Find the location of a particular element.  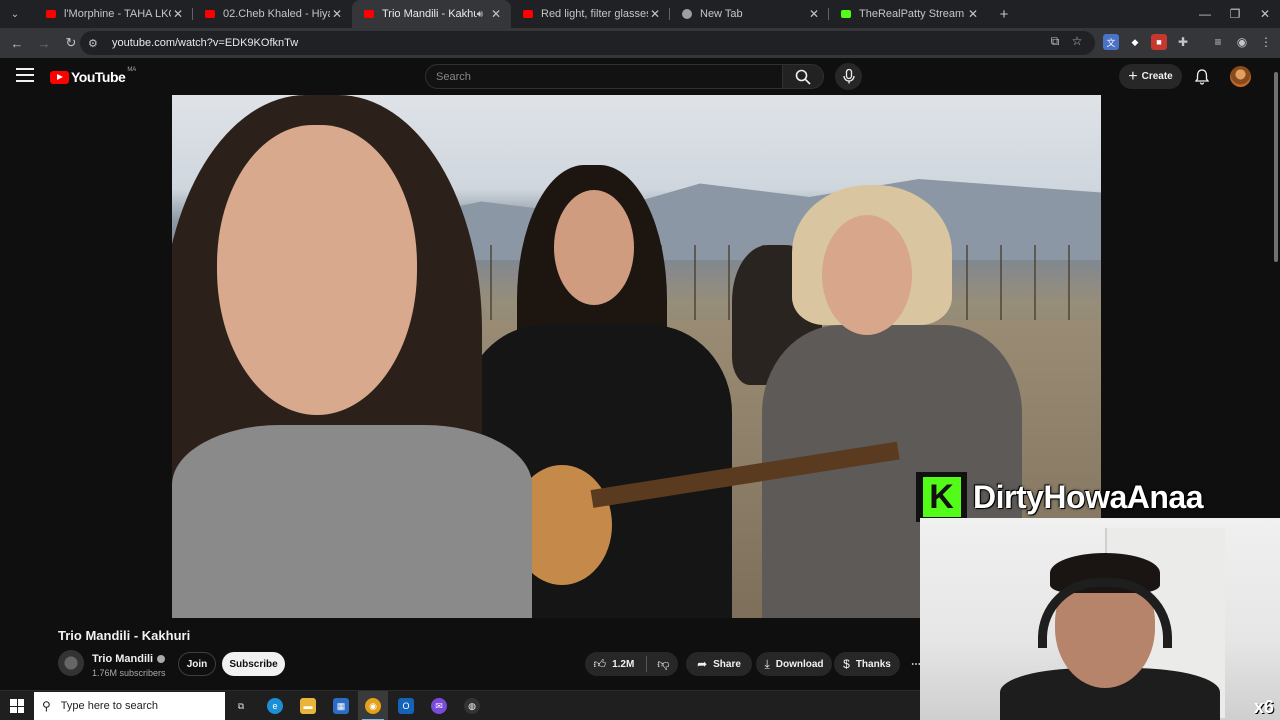

back-icon: ← is located at coordinates (17, 43).